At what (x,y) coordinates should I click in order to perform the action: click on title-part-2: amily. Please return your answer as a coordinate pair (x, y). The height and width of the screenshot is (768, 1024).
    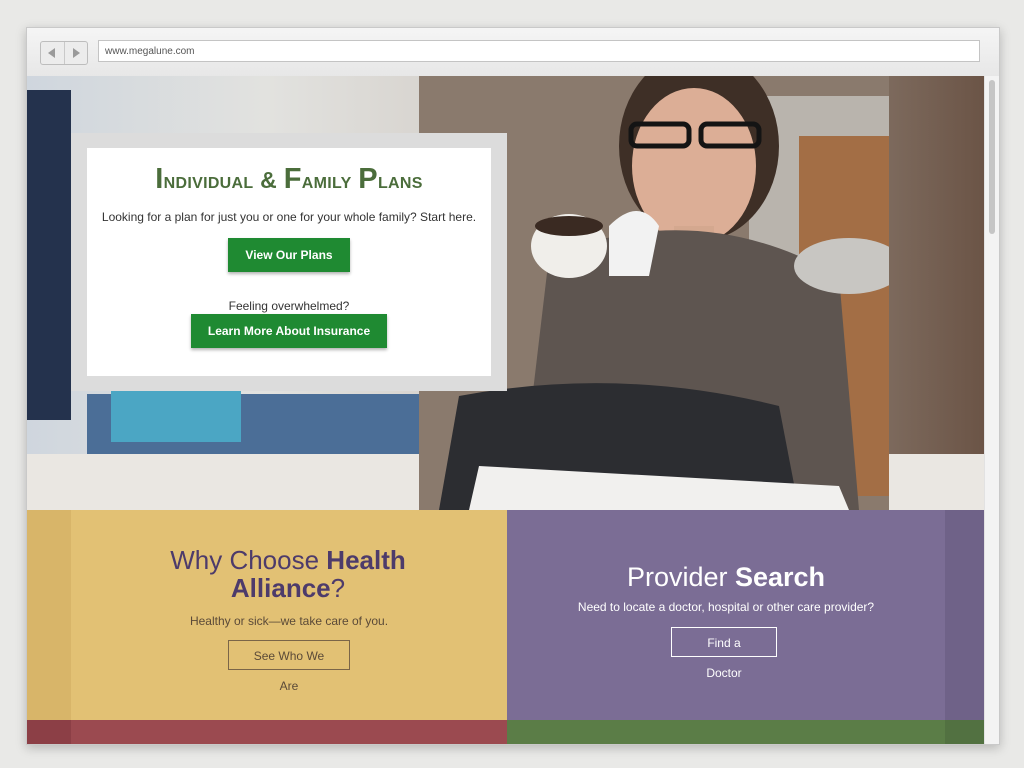
    Looking at the image, I should click on (330, 180).